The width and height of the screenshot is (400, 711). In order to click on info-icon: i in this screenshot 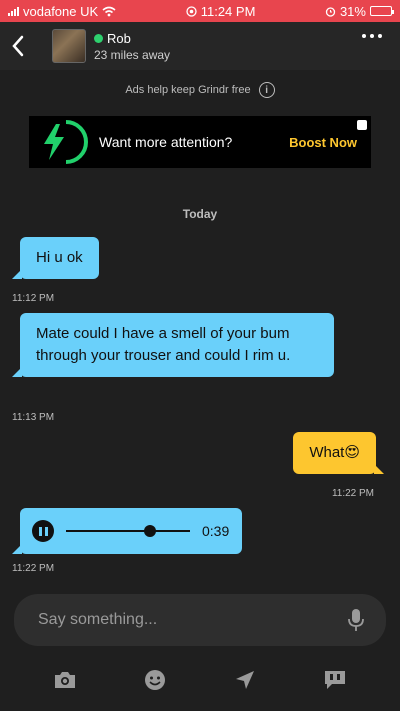, I will do `click(266, 90)`.